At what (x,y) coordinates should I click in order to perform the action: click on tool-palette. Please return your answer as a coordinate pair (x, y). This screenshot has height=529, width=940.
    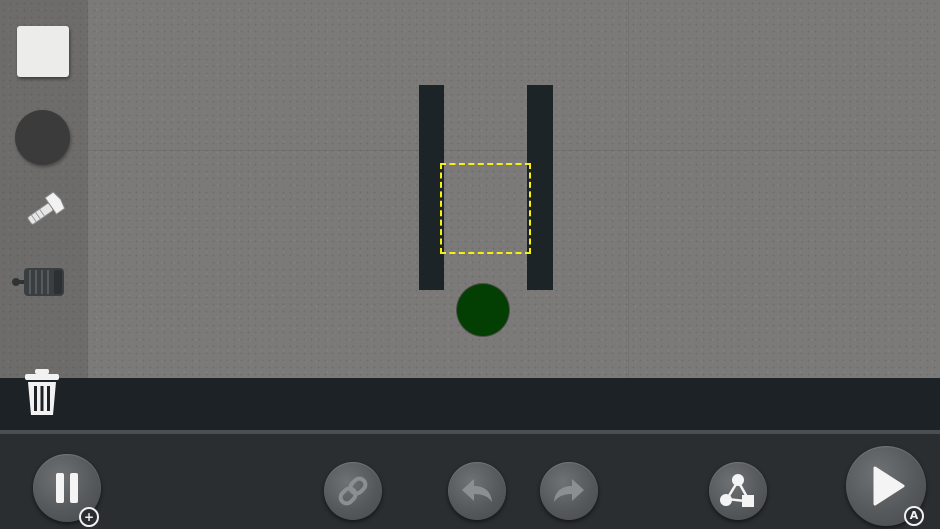
    Looking at the image, I should click on (44, 189).